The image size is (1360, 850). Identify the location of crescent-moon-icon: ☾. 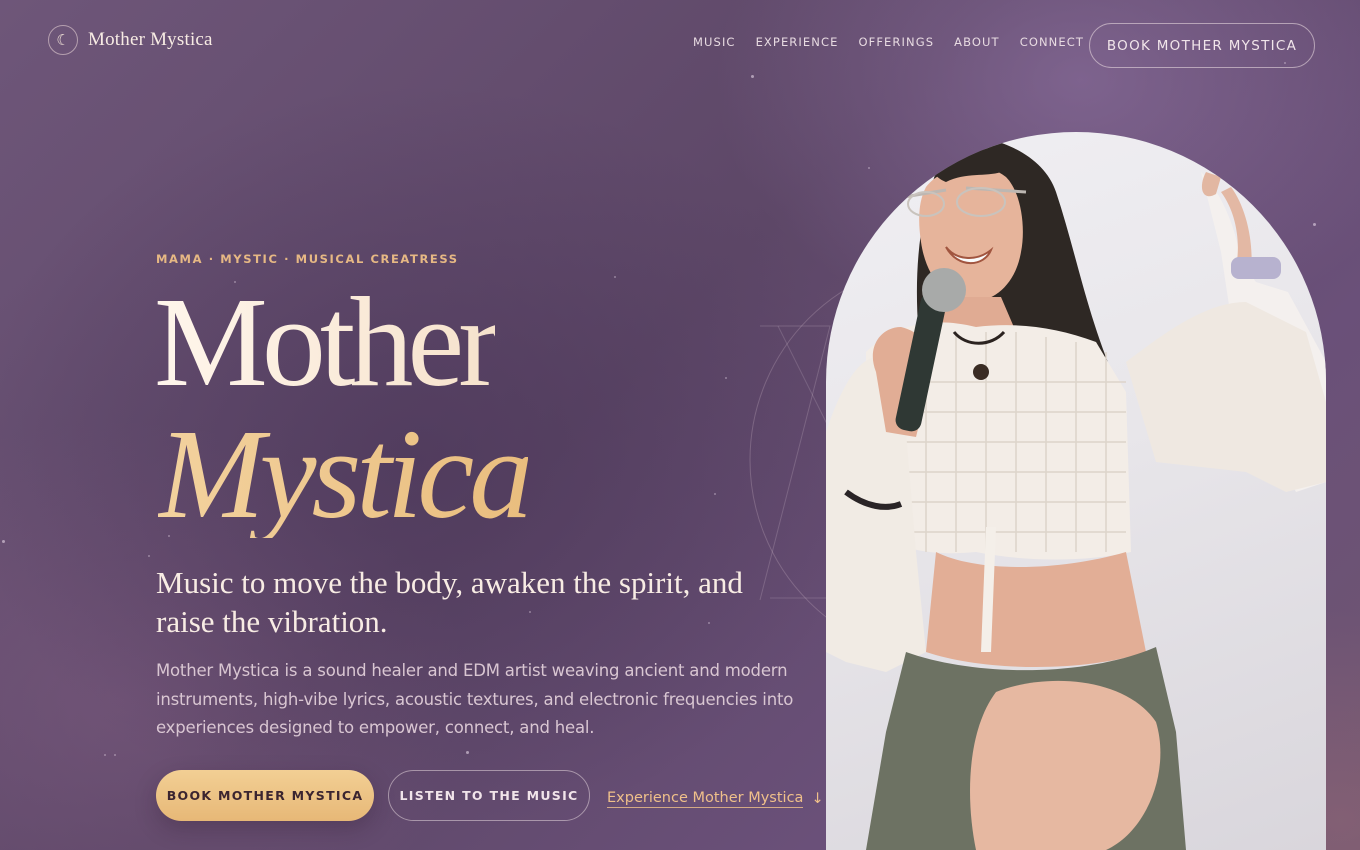
(63, 40).